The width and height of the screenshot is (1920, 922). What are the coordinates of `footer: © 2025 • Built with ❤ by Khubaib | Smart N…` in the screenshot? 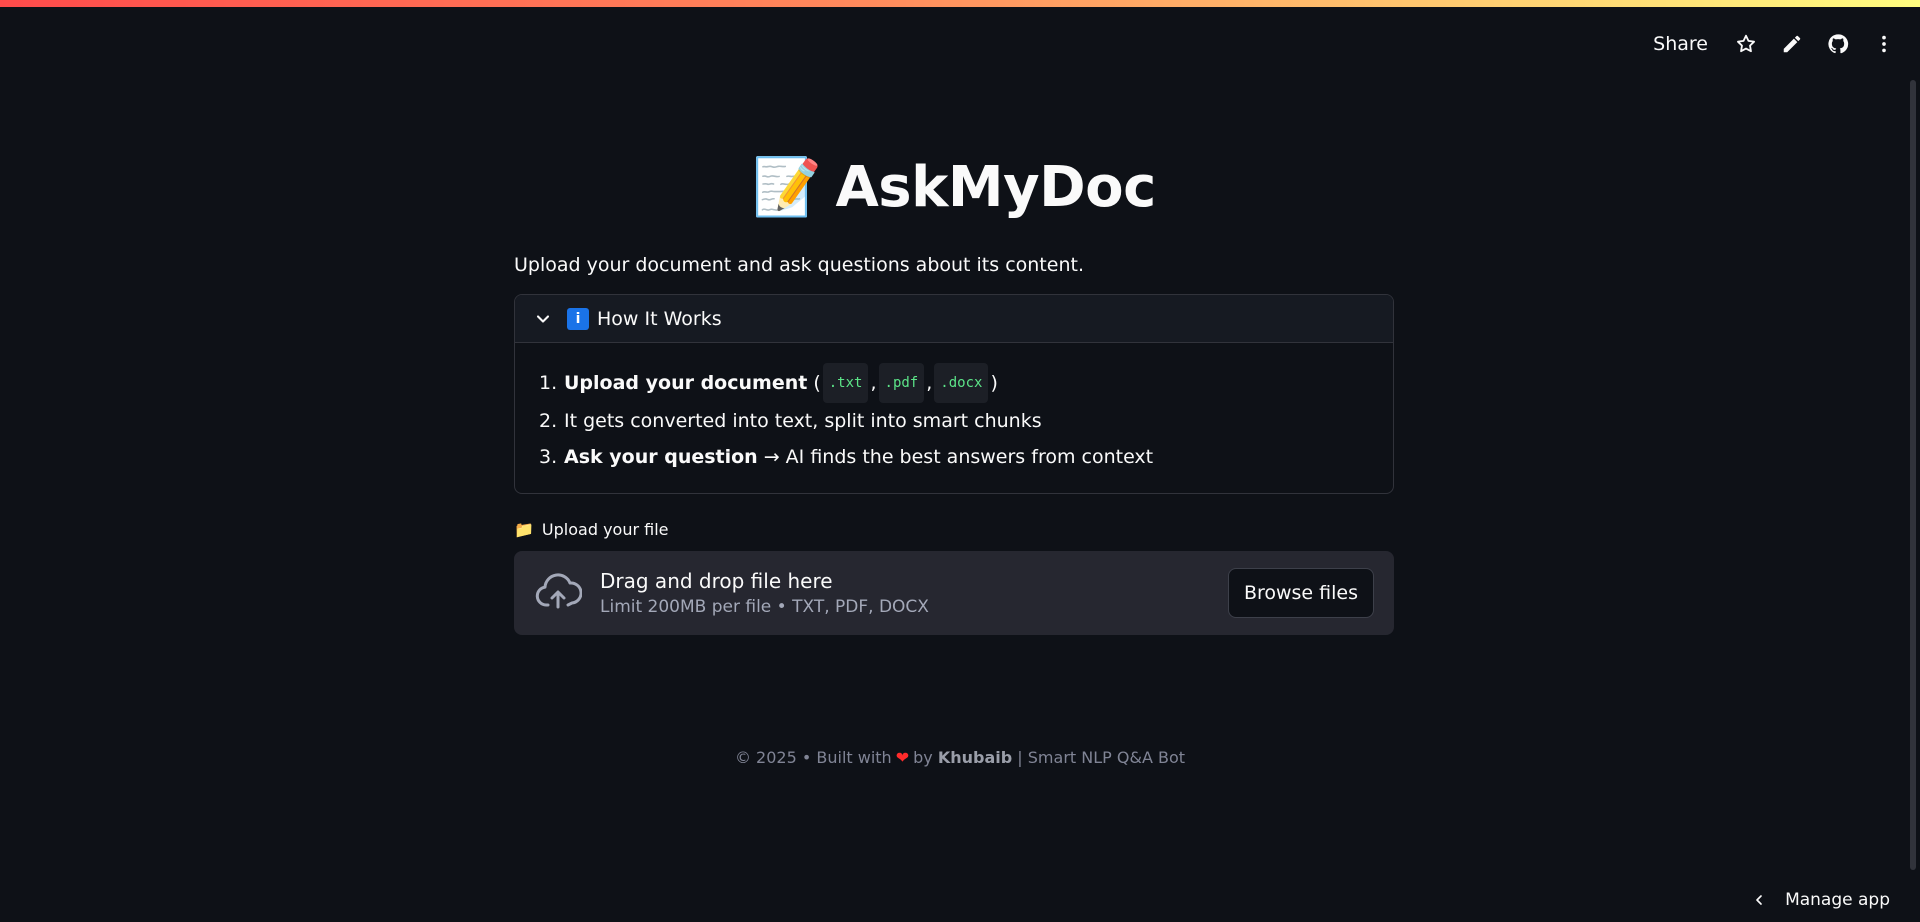 It's located at (960, 757).